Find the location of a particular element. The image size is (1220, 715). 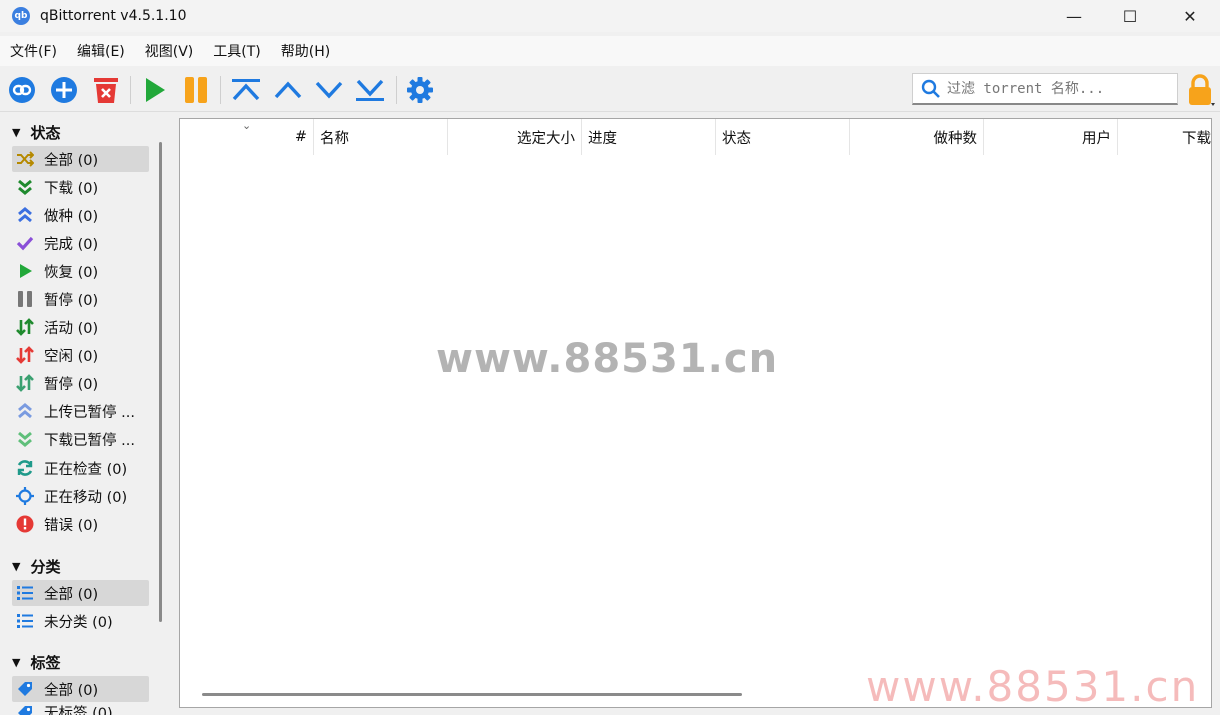

status-item-downloading: 下载 (0) is located at coordinates (80, 187).